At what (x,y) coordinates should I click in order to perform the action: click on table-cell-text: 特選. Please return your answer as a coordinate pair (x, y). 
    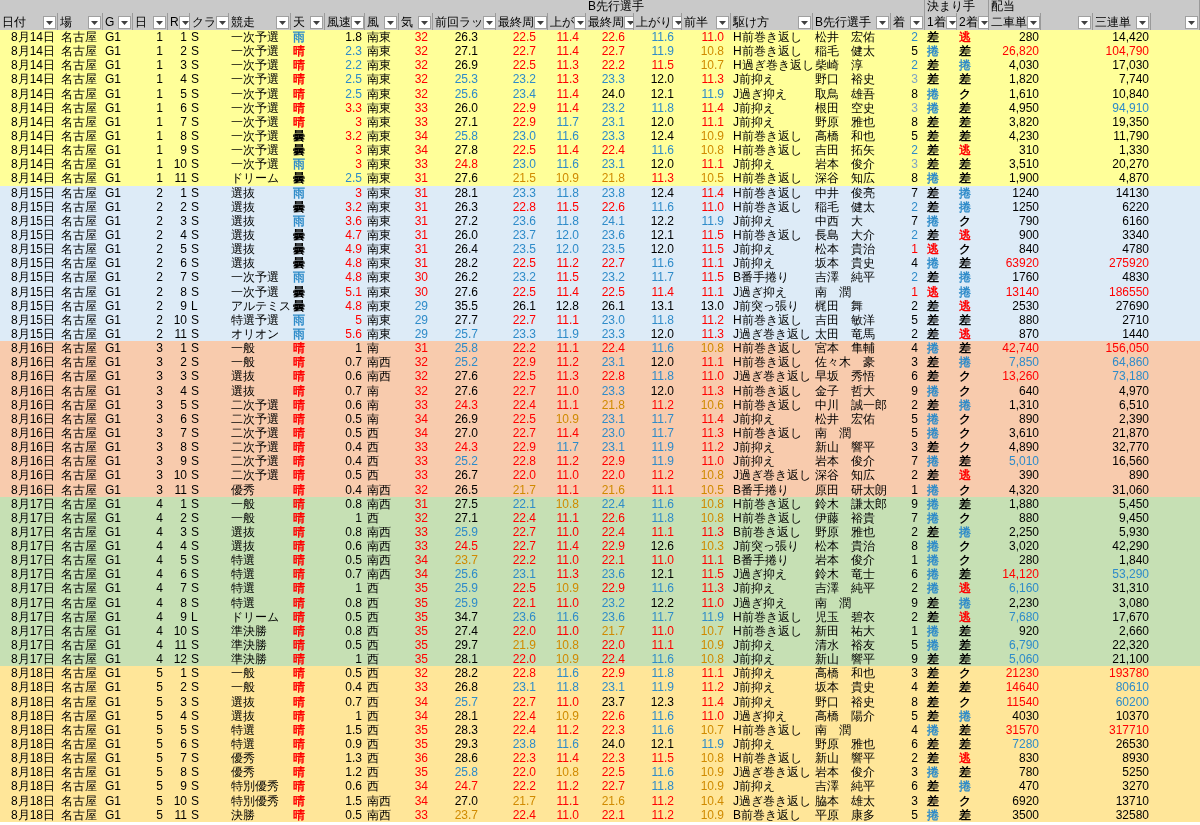
    Looking at the image, I should click on (243, 730).